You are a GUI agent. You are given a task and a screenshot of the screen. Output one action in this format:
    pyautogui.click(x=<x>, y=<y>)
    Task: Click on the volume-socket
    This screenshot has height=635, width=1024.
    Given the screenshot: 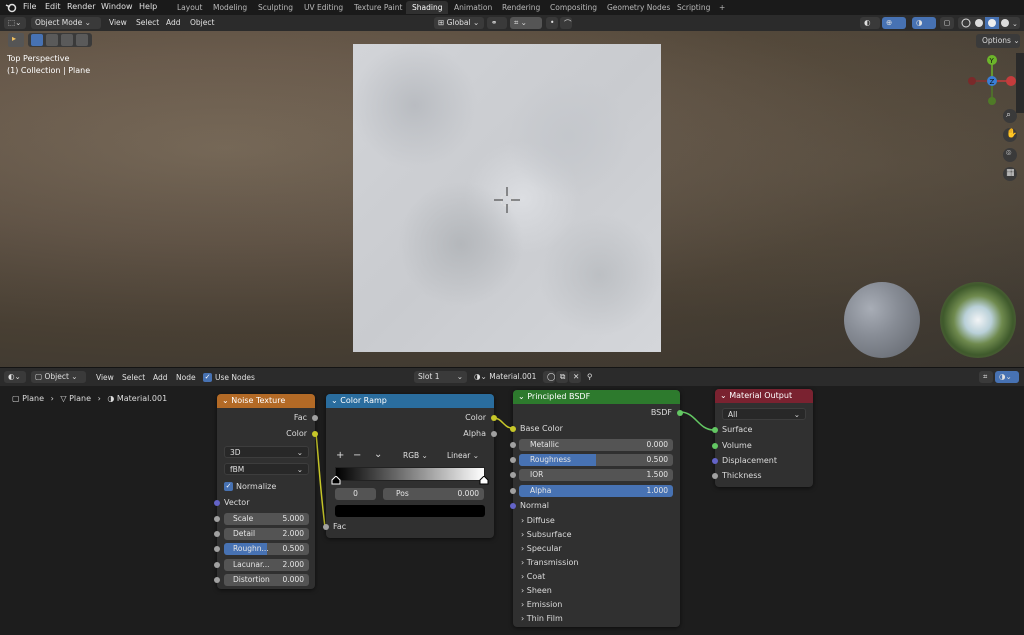 What is the action you would take?
    pyautogui.click(x=715, y=446)
    